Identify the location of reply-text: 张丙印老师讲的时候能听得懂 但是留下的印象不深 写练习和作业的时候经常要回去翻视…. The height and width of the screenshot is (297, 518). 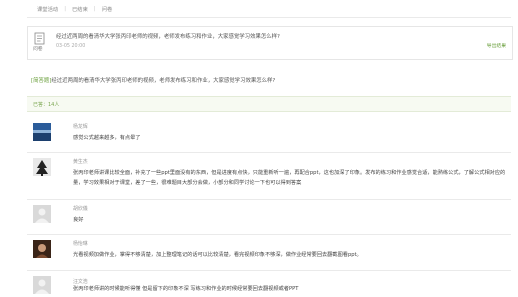
(186, 289).